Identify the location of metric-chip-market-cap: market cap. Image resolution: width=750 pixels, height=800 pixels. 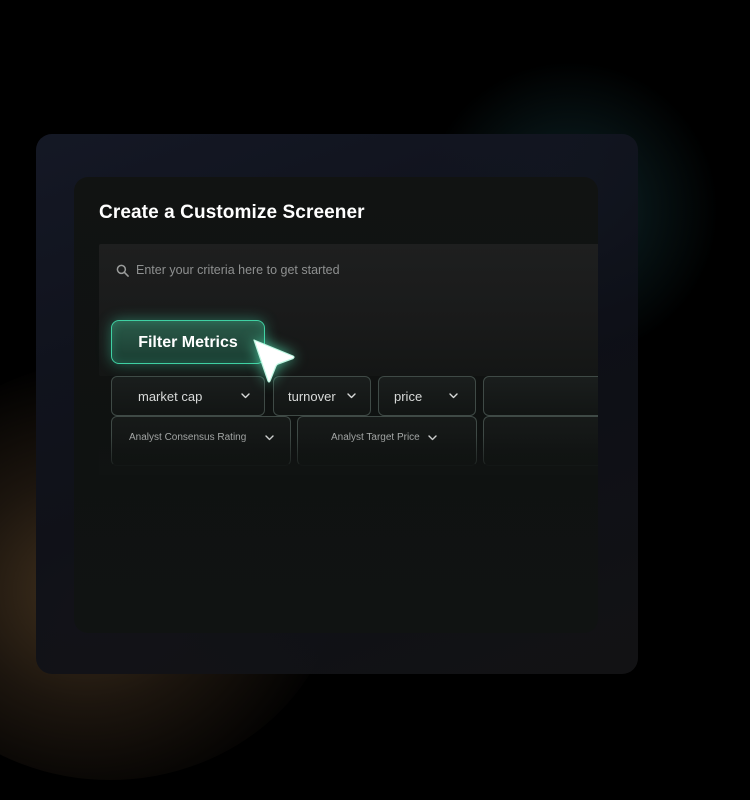
(188, 396).